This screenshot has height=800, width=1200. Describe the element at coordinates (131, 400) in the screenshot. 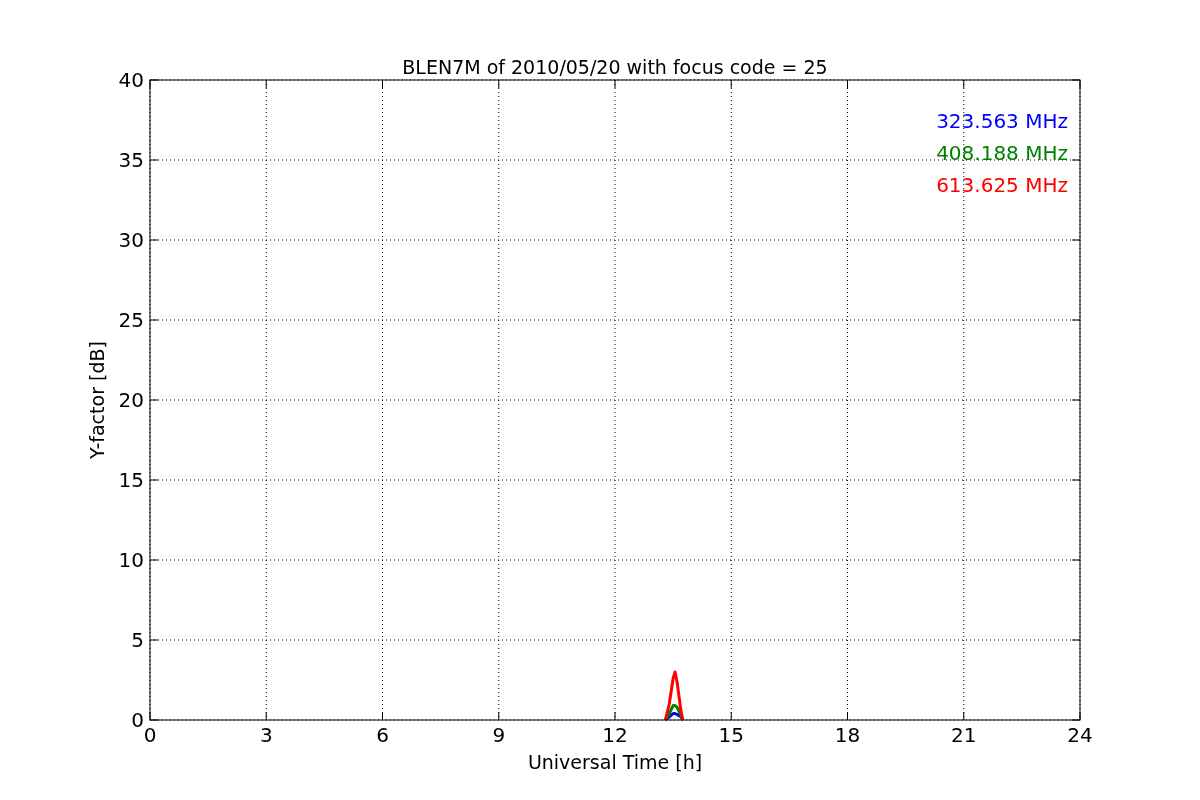

I see `tick-label: 20` at that location.